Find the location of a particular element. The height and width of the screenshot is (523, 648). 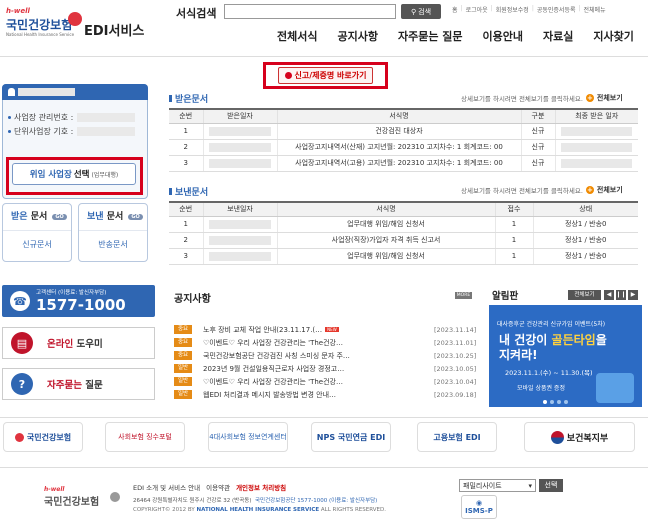

proxy-label: 위임 사업장 is located at coordinates (50, 175).